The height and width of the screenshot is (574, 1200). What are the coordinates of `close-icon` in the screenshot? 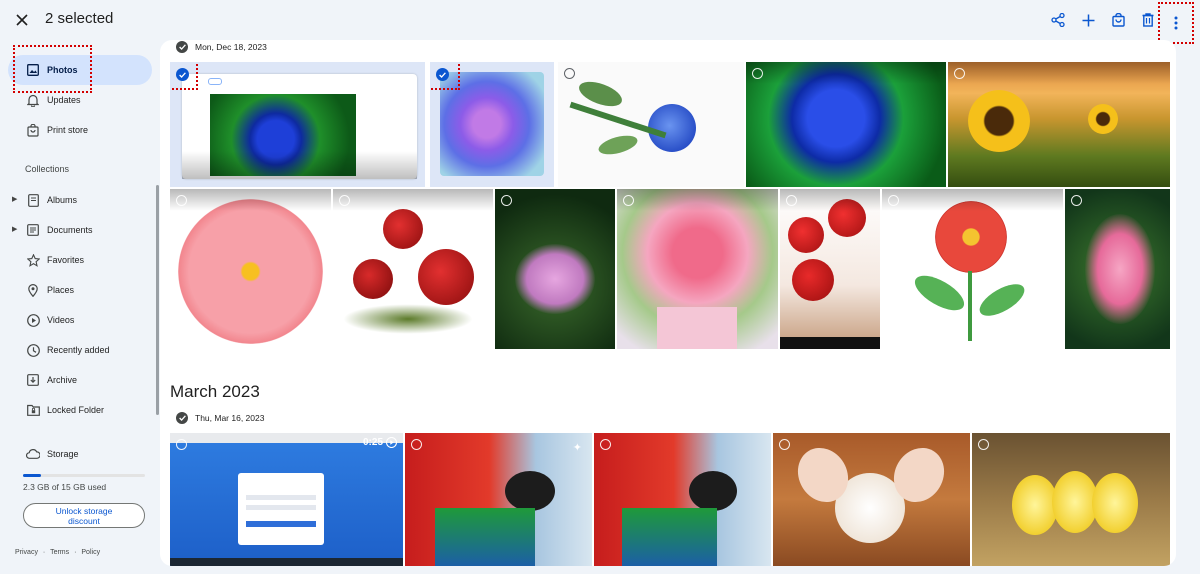 It's located at (22, 20).